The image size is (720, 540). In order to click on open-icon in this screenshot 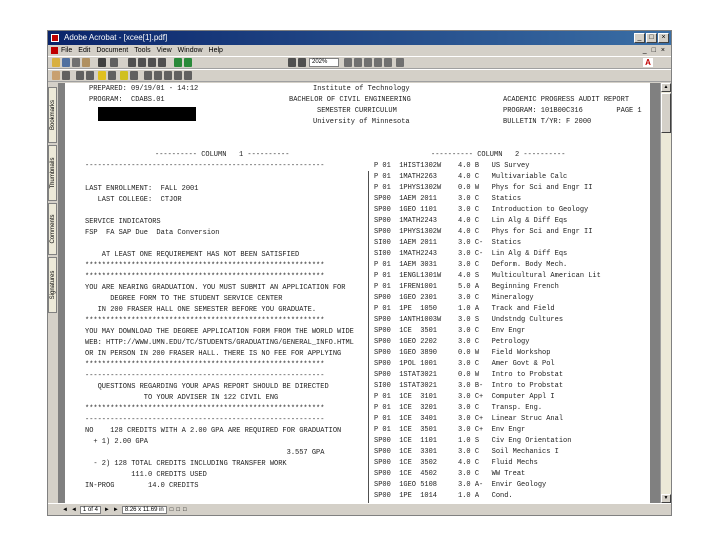, I will do `click(56, 62)`.